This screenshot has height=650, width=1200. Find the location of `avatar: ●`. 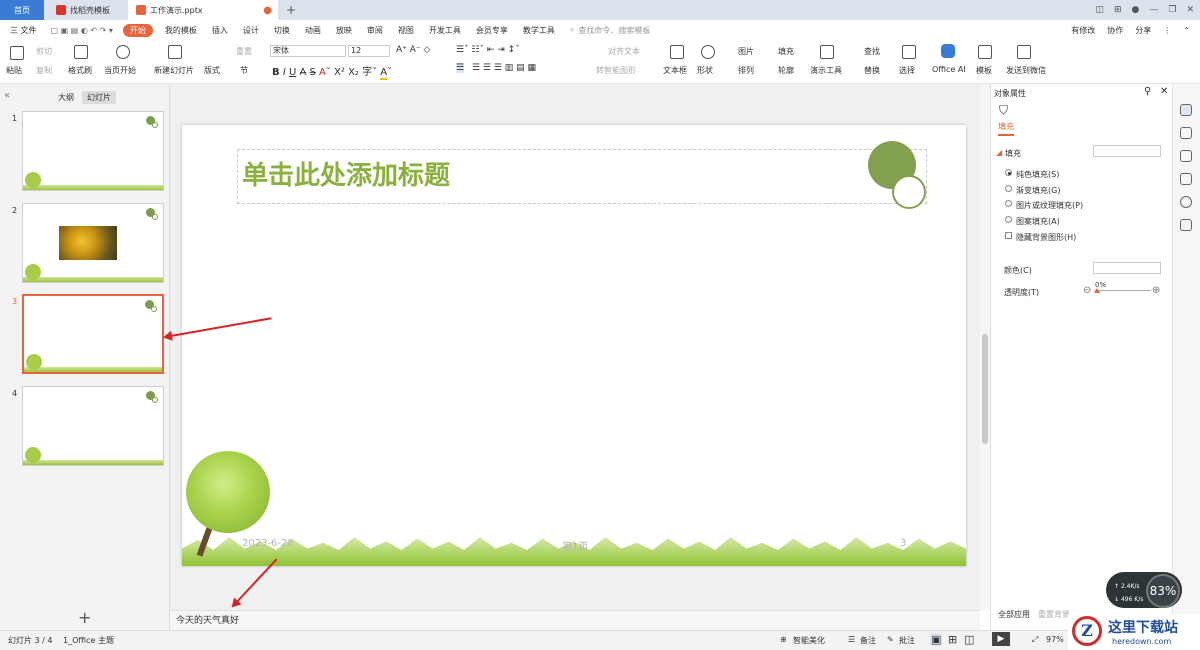

avatar: ● is located at coordinates (1136, 10).